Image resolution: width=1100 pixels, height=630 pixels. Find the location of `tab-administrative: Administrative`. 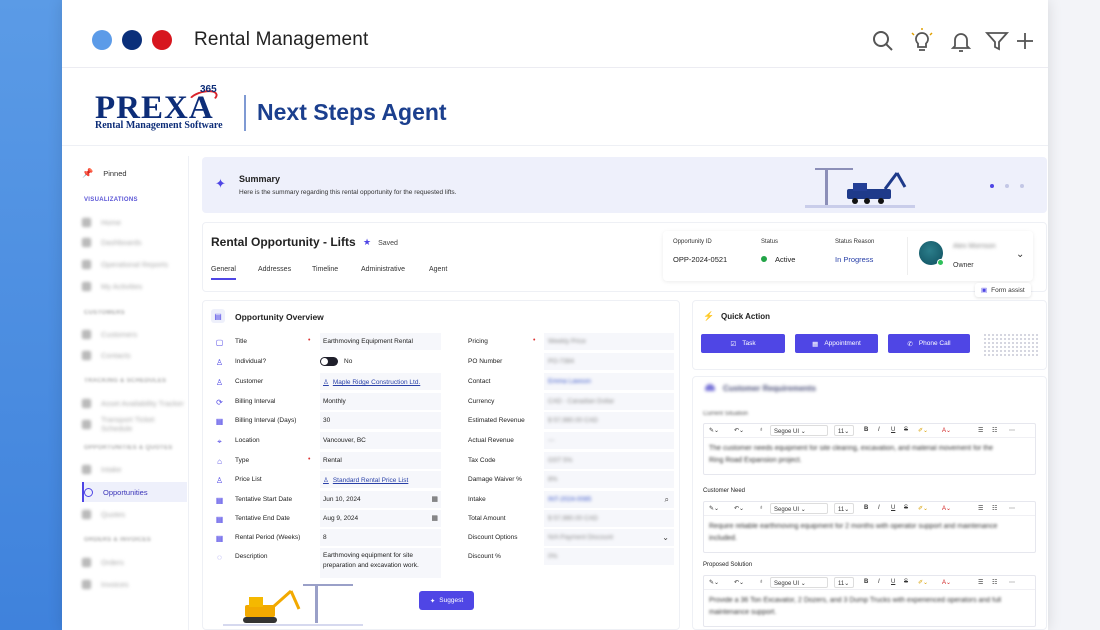

tab-administrative: Administrative is located at coordinates (383, 269).